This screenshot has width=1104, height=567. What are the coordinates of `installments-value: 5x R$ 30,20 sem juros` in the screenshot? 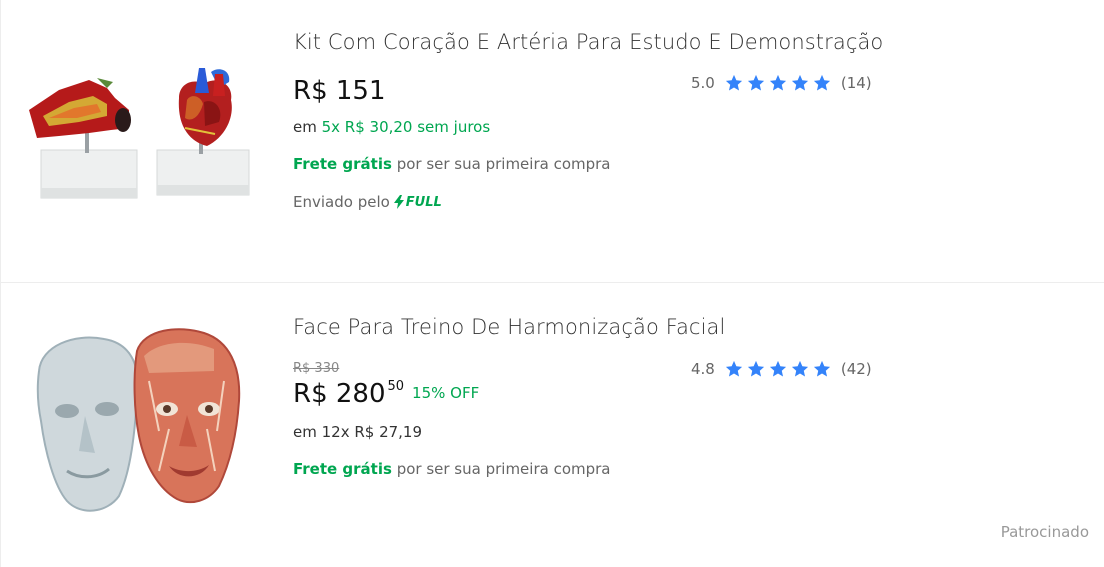 It's located at (406, 127).